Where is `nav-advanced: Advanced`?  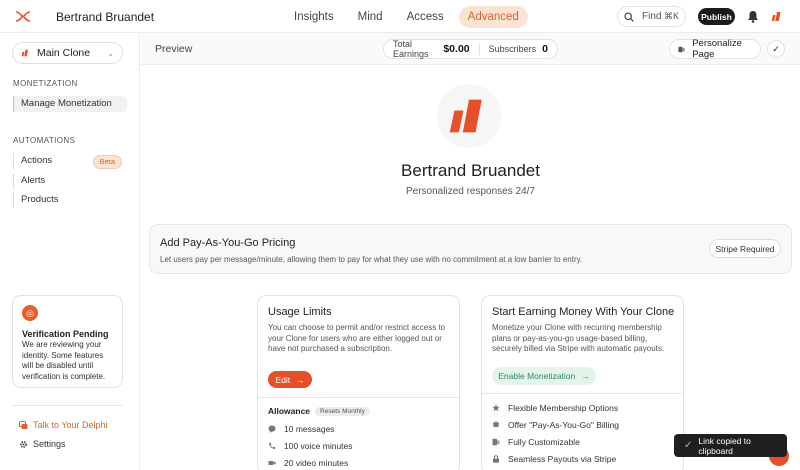 nav-advanced: Advanced is located at coordinates (493, 17).